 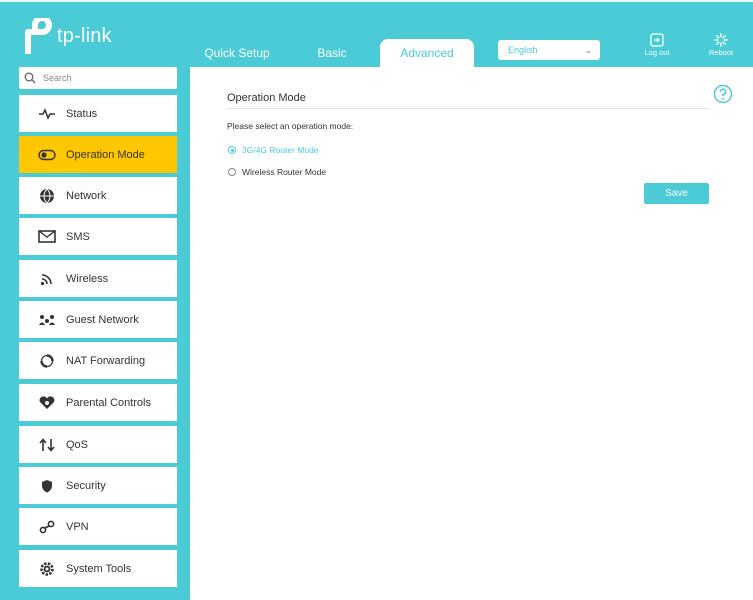 I want to click on reboot-icon, so click(x=721, y=40).